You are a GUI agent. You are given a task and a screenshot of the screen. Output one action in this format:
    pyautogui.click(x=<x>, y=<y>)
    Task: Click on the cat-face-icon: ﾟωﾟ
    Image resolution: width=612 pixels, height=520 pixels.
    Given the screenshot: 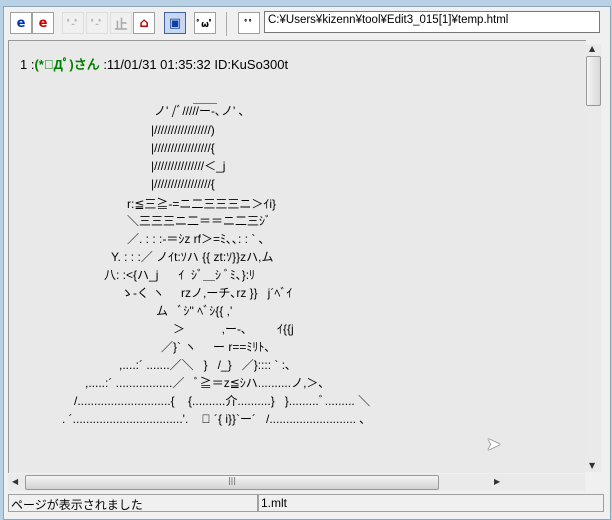 What is the action you would take?
    pyautogui.click(x=205, y=24)
    